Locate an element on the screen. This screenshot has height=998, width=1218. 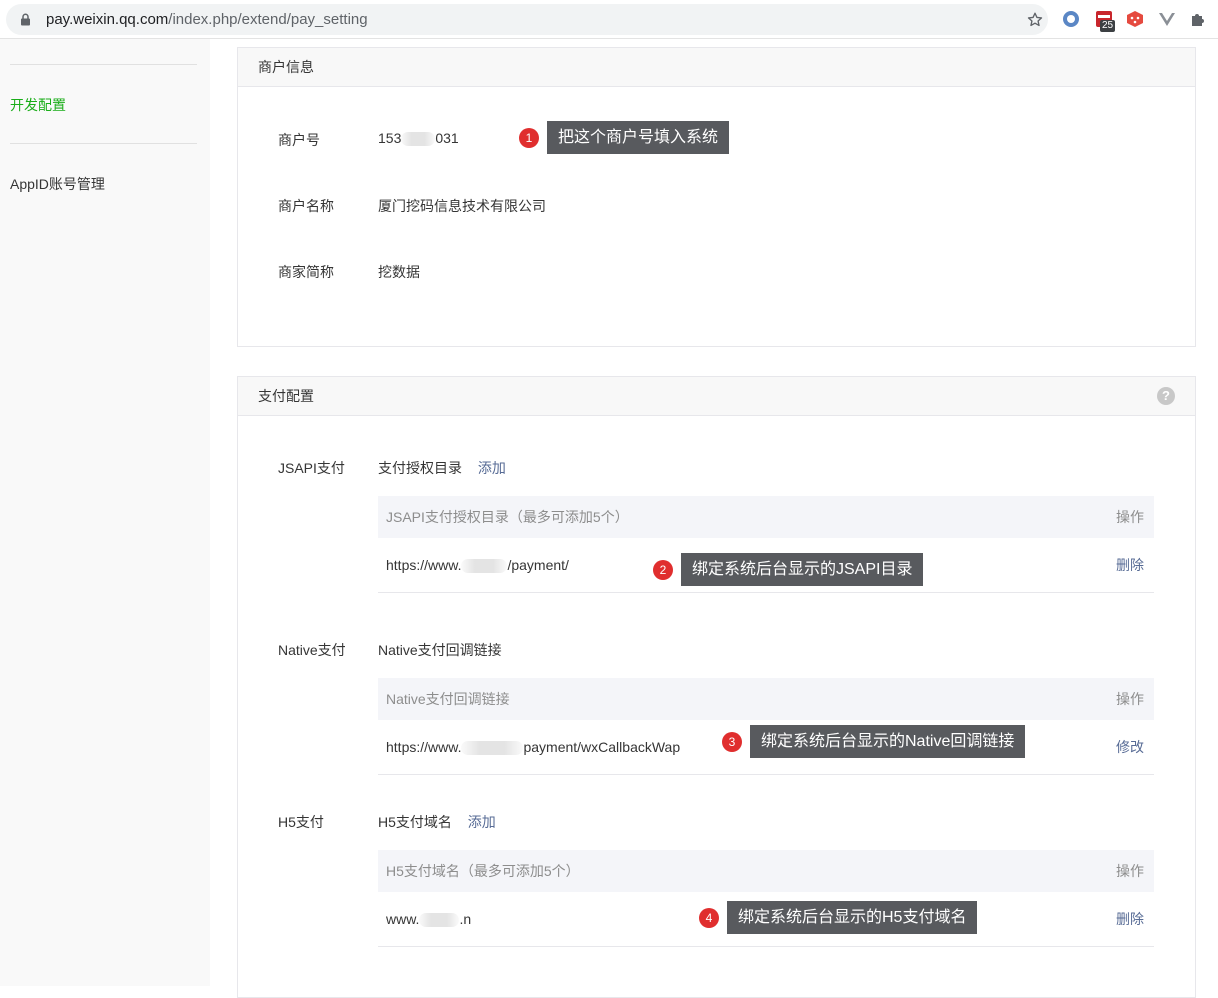
payment-config-title: 支付配置 ? is located at coordinates (716, 396).